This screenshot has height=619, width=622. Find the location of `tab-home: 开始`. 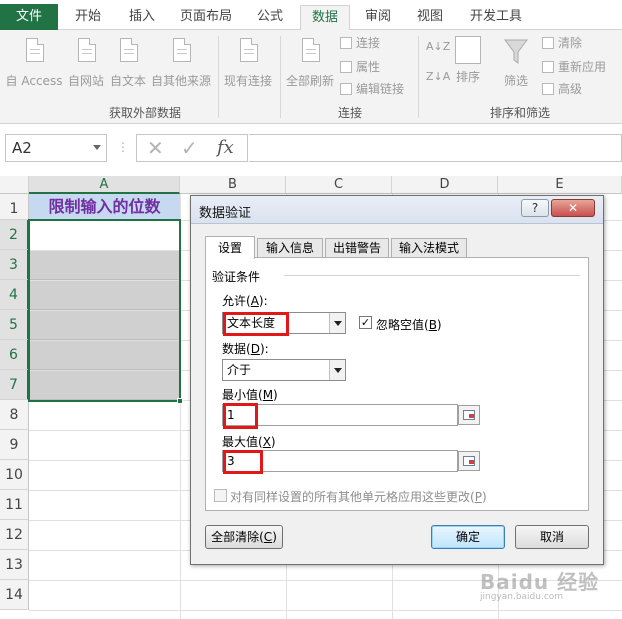

tab-home: 开始 is located at coordinates (88, 17).